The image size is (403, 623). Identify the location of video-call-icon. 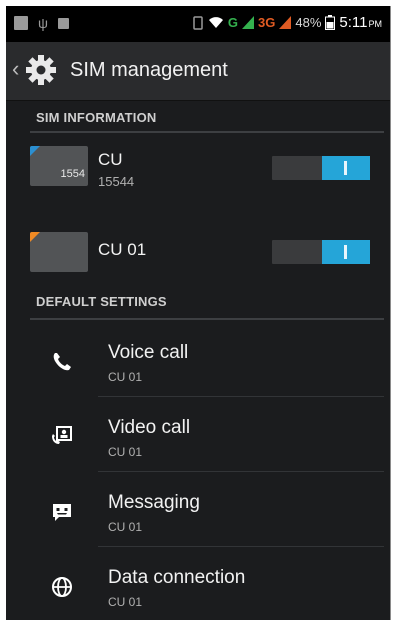
(62, 435).